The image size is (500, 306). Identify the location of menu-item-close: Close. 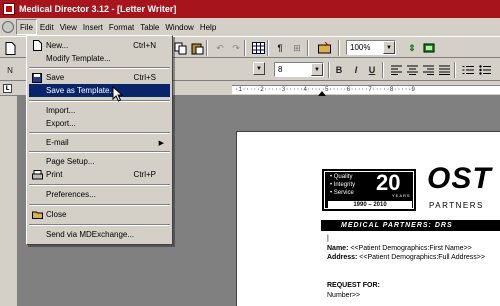
(99, 214).